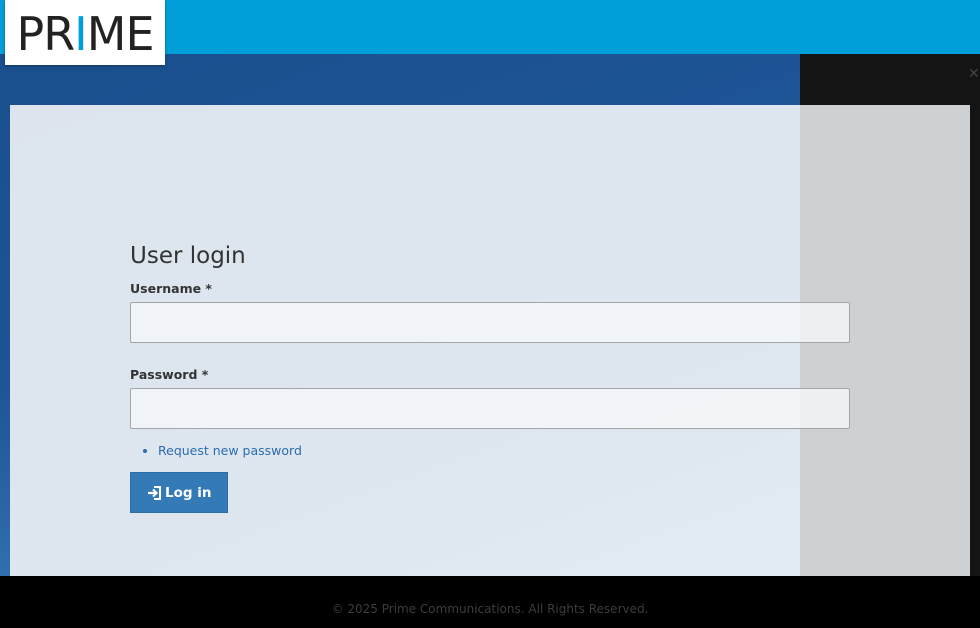 The image size is (980, 628). What do you see at coordinates (974, 74) in the screenshot?
I see `close-icon: ✕` at bounding box center [974, 74].